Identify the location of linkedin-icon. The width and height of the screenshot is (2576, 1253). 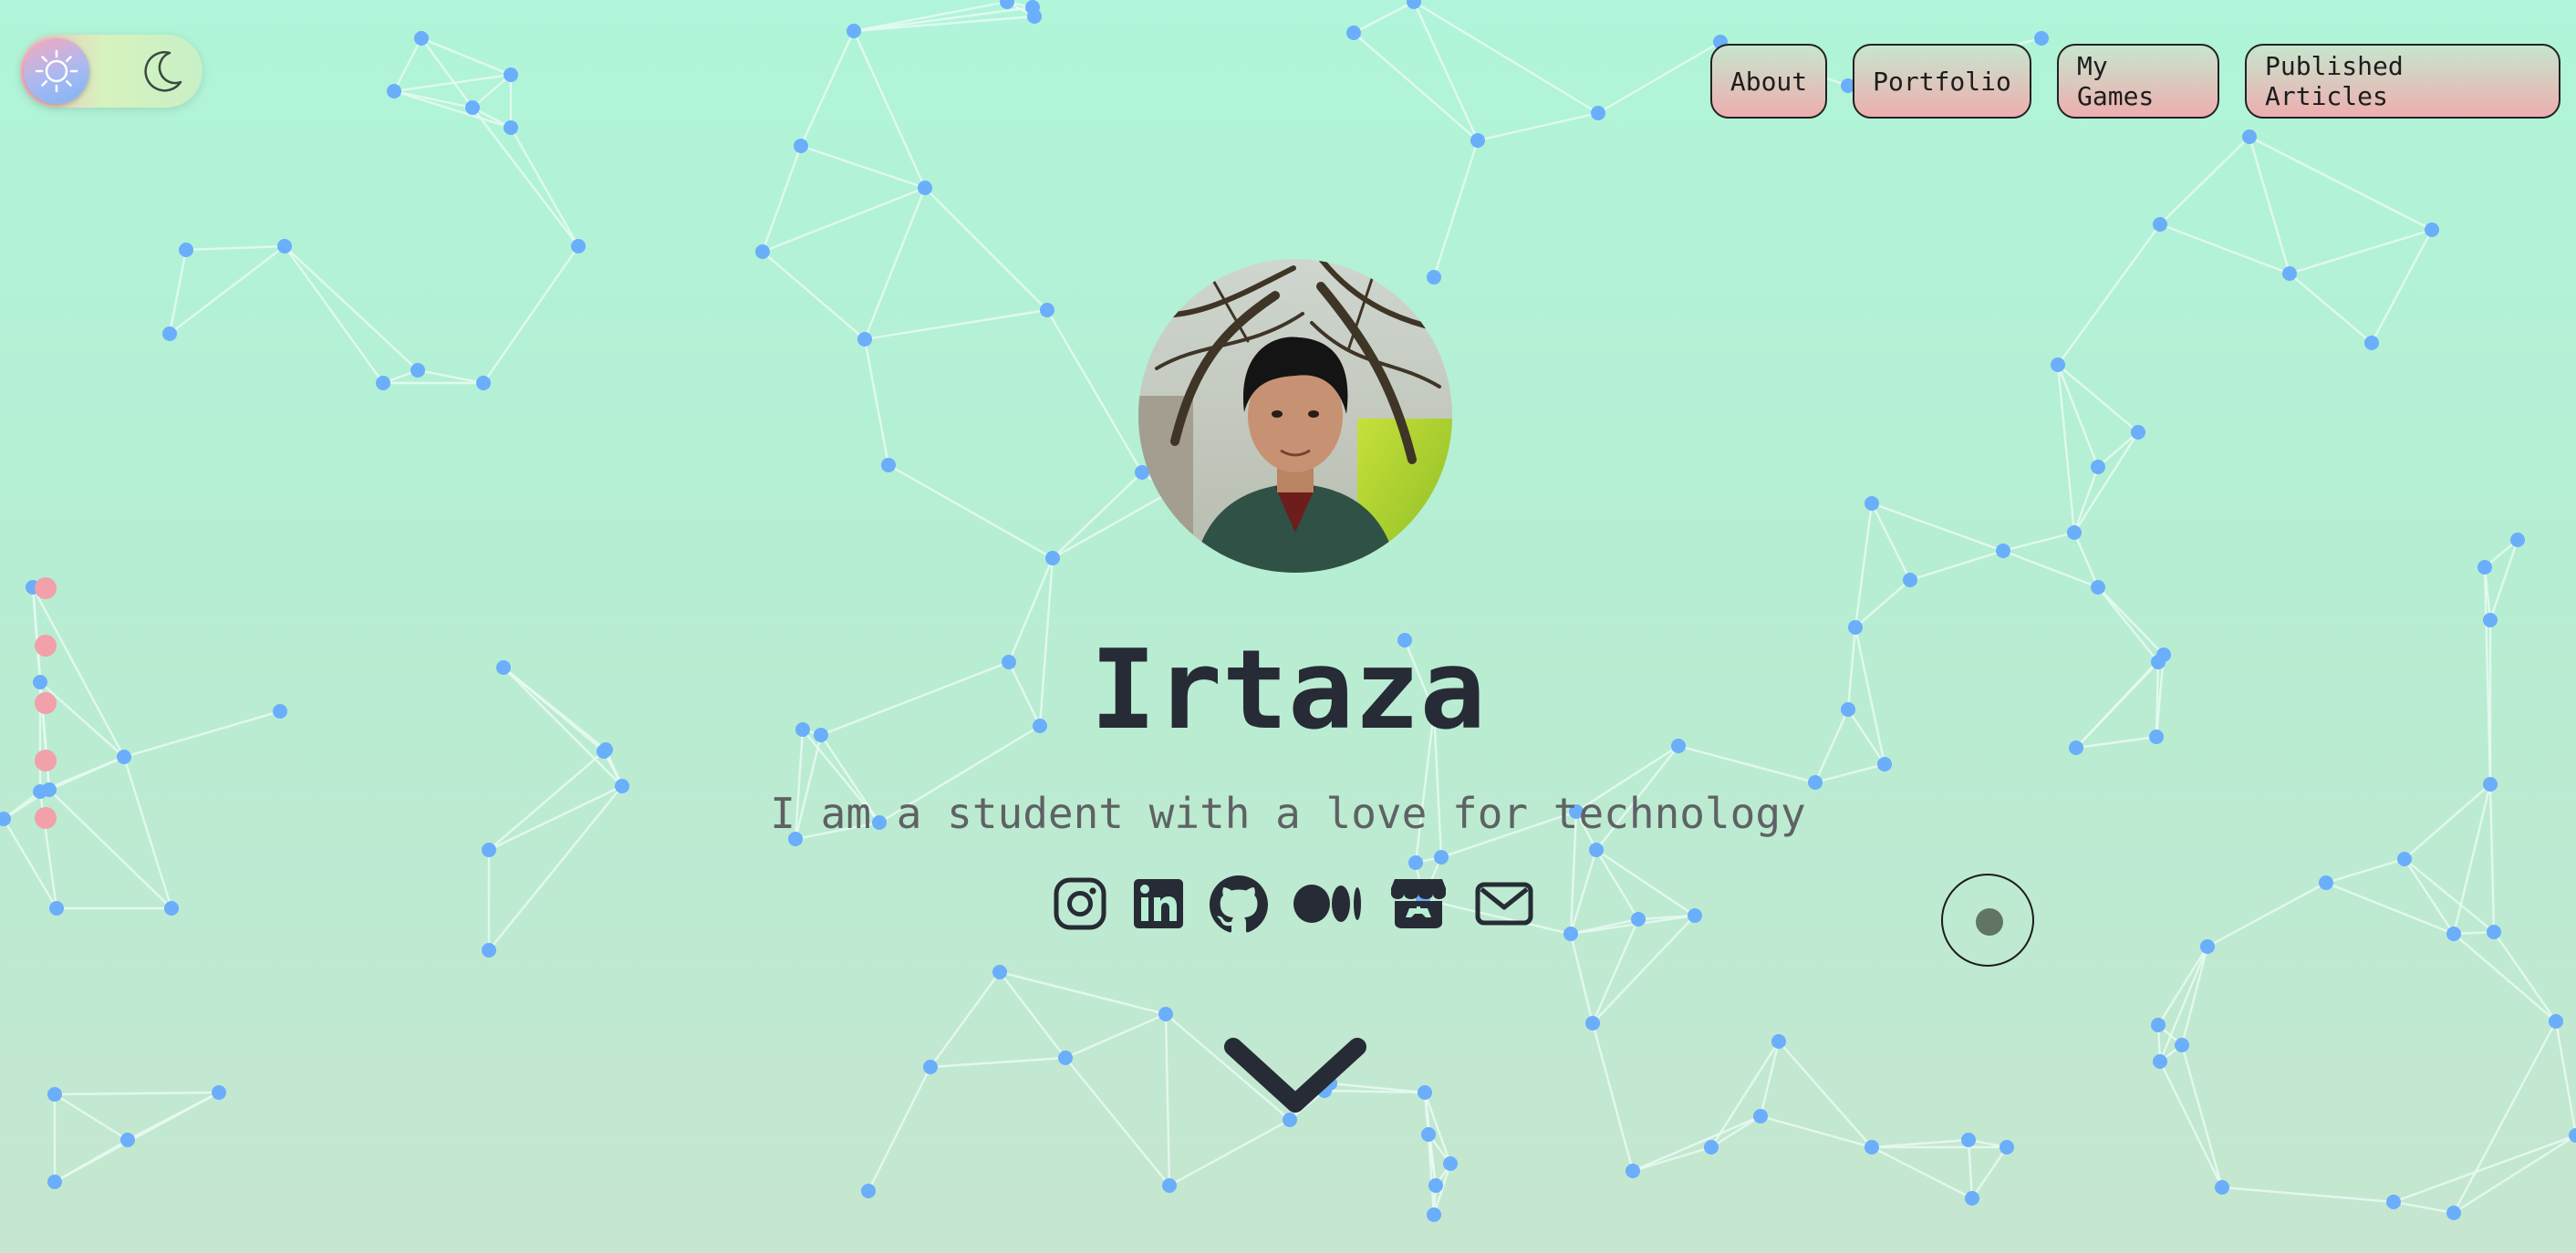
(1158, 905).